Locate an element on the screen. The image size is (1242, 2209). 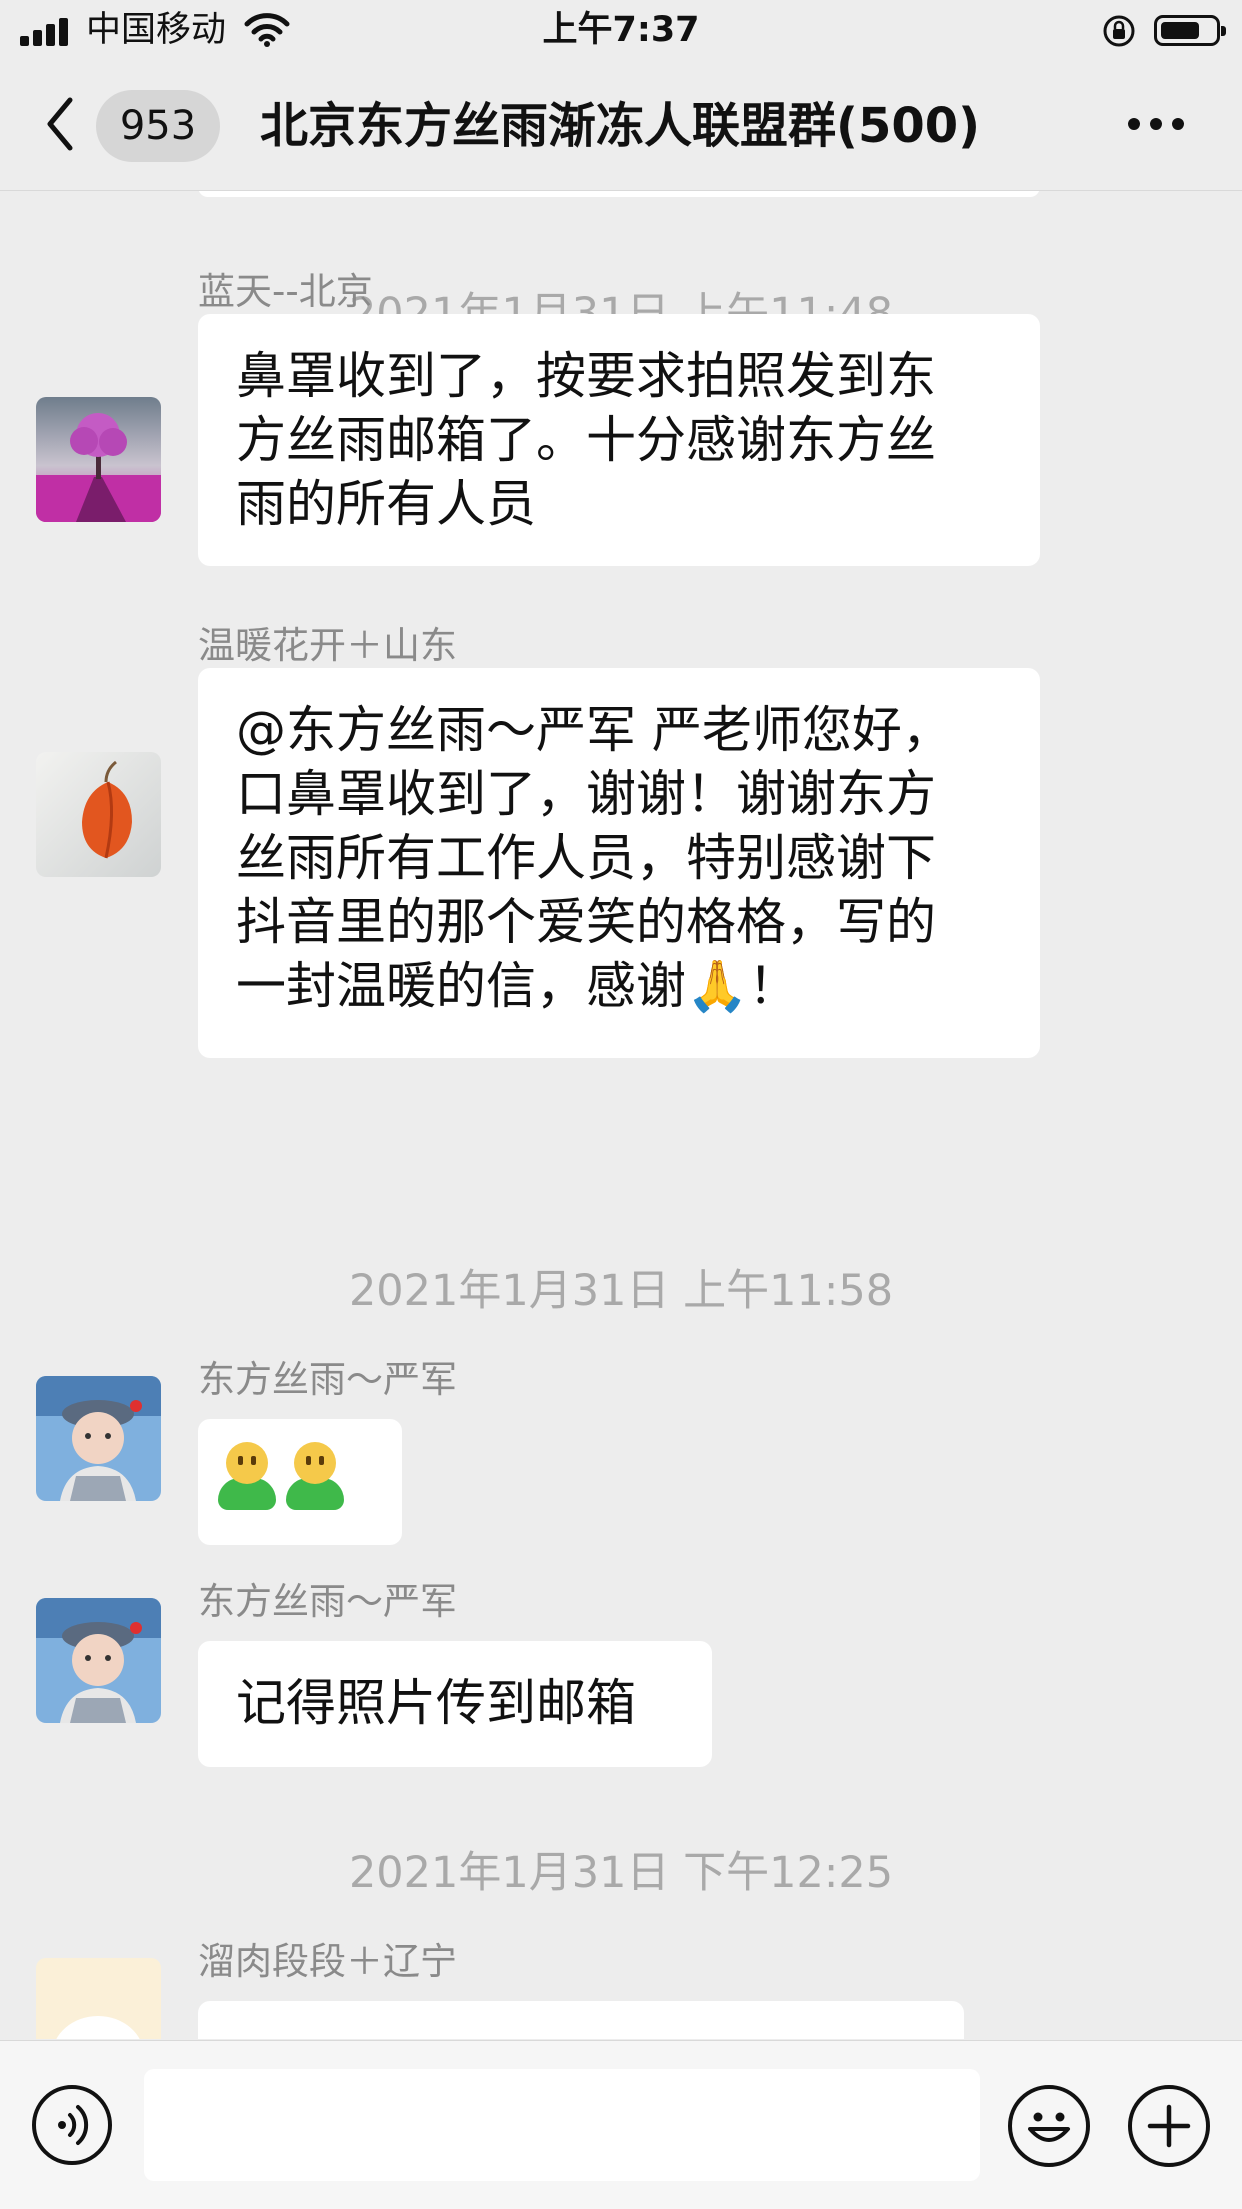
input-bar is located at coordinates (621, 2124).